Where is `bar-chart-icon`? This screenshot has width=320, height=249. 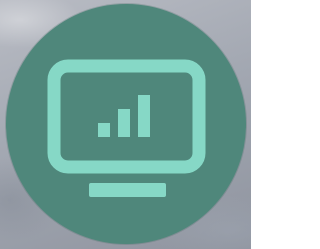 bar-chart-icon is located at coordinates (124, 116).